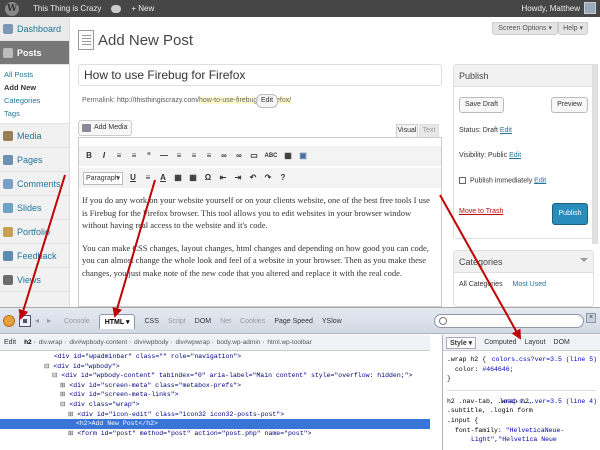 The image size is (600, 450). I want to click on move-to-trash-link: Move to Trash, so click(481, 211).